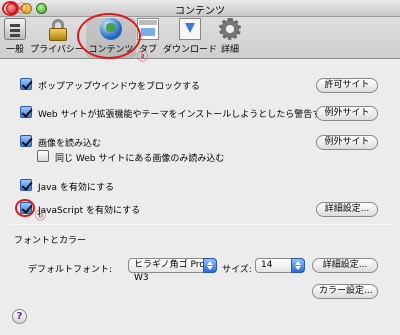 The image size is (400, 335). What do you see at coordinates (200, 224) in the screenshot?
I see `section-divider` at bounding box center [200, 224].